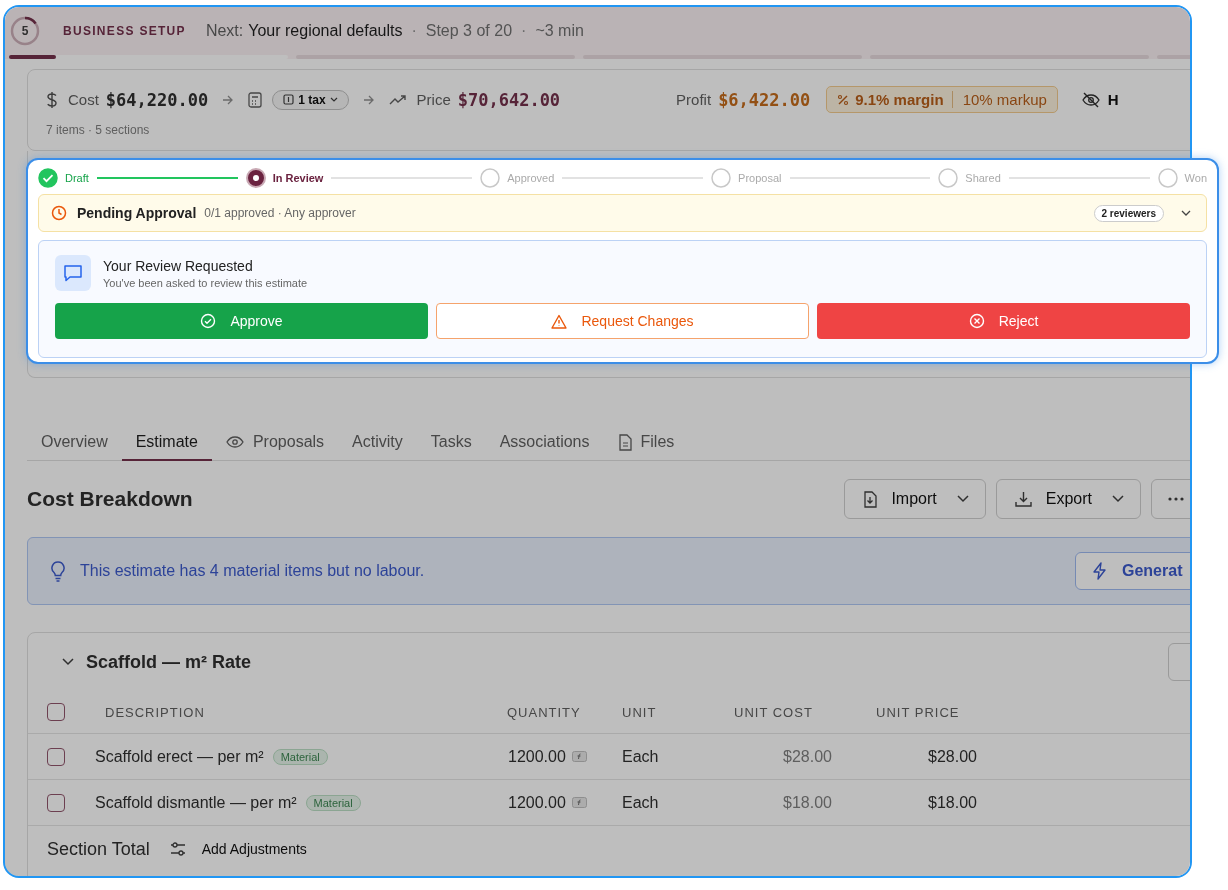  What do you see at coordinates (1195, 178) in the screenshot?
I see `step-label: Won` at bounding box center [1195, 178].